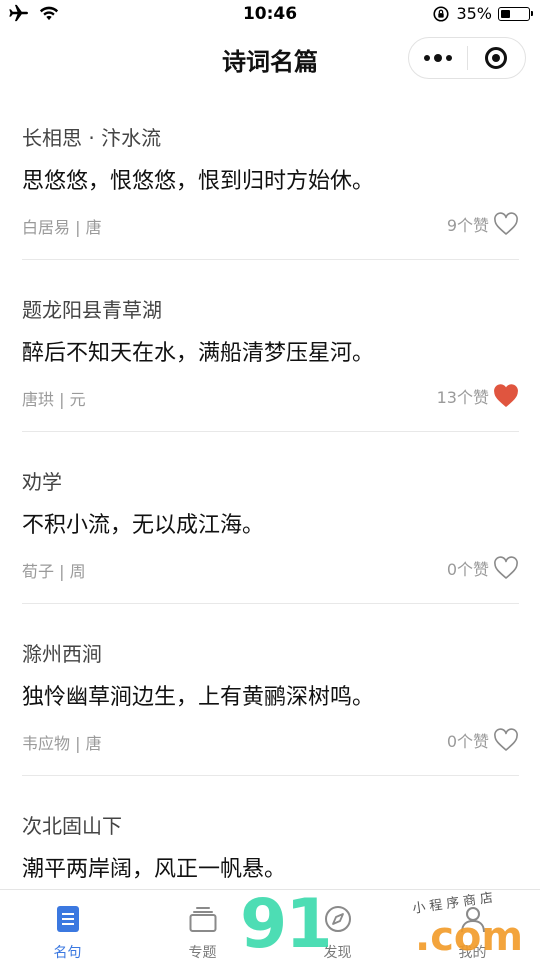  I want to click on battery-percent: 35%, so click(474, 13).